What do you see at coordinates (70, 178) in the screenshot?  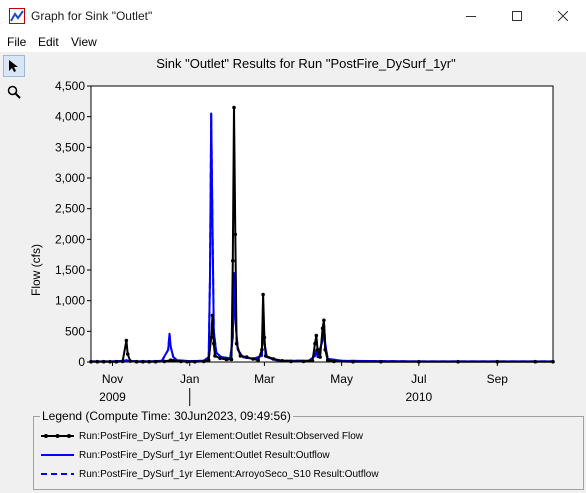 I see `y-tick-label: 3,000` at bounding box center [70, 178].